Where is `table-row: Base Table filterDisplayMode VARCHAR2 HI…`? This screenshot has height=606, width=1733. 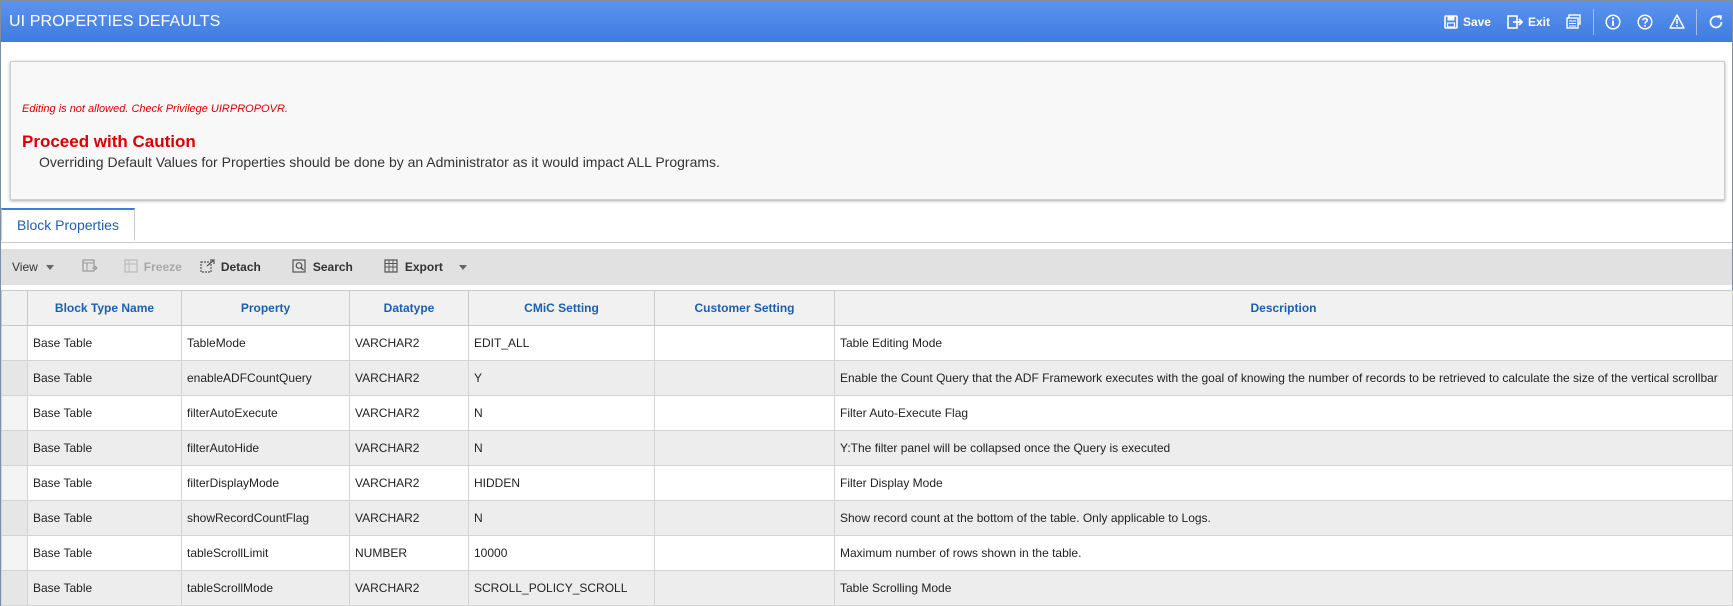 table-row: Base Table filterDisplayMode VARCHAR2 HI… is located at coordinates (867, 483).